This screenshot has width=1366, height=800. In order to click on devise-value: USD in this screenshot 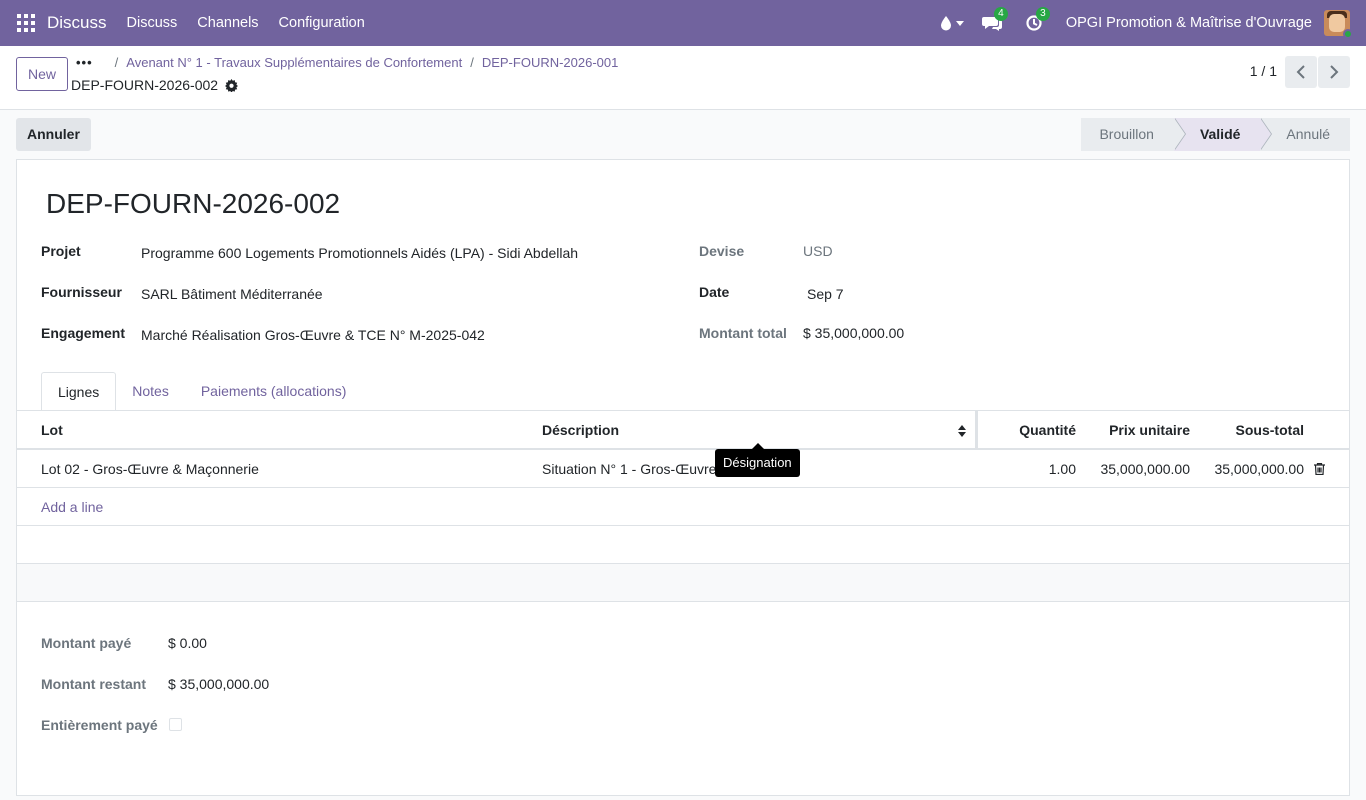, I will do `click(818, 251)`.